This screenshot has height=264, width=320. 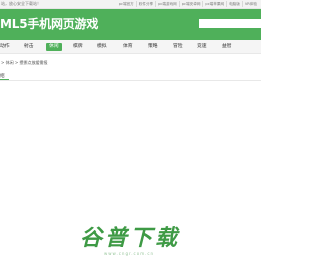 I want to click on nav-item-adventure: 冒险, so click(x=178, y=47).